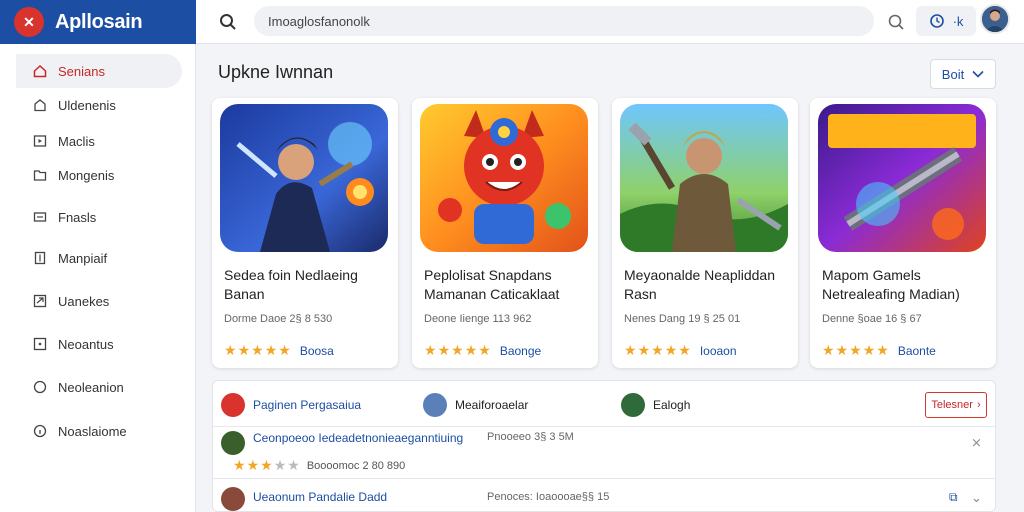 The height and width of the screenshot is (512, 1024). Describe the element at coordinates (916, 350) in the screenshot. I see `rating-score: Baonte` at that location.